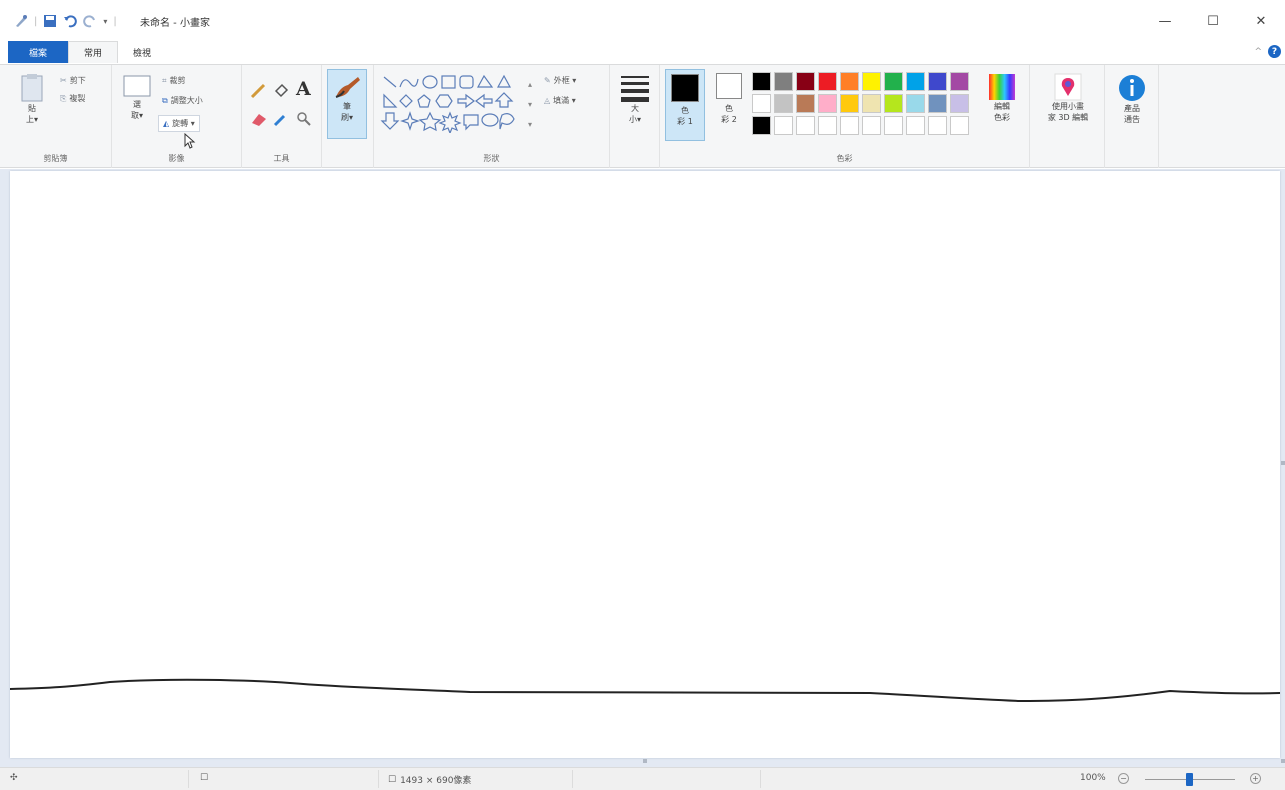  Describe the element at coordinates (560, 100) in the screenshot. I see `shape-fill-button: ◬ 填滿 ▾` at that location.